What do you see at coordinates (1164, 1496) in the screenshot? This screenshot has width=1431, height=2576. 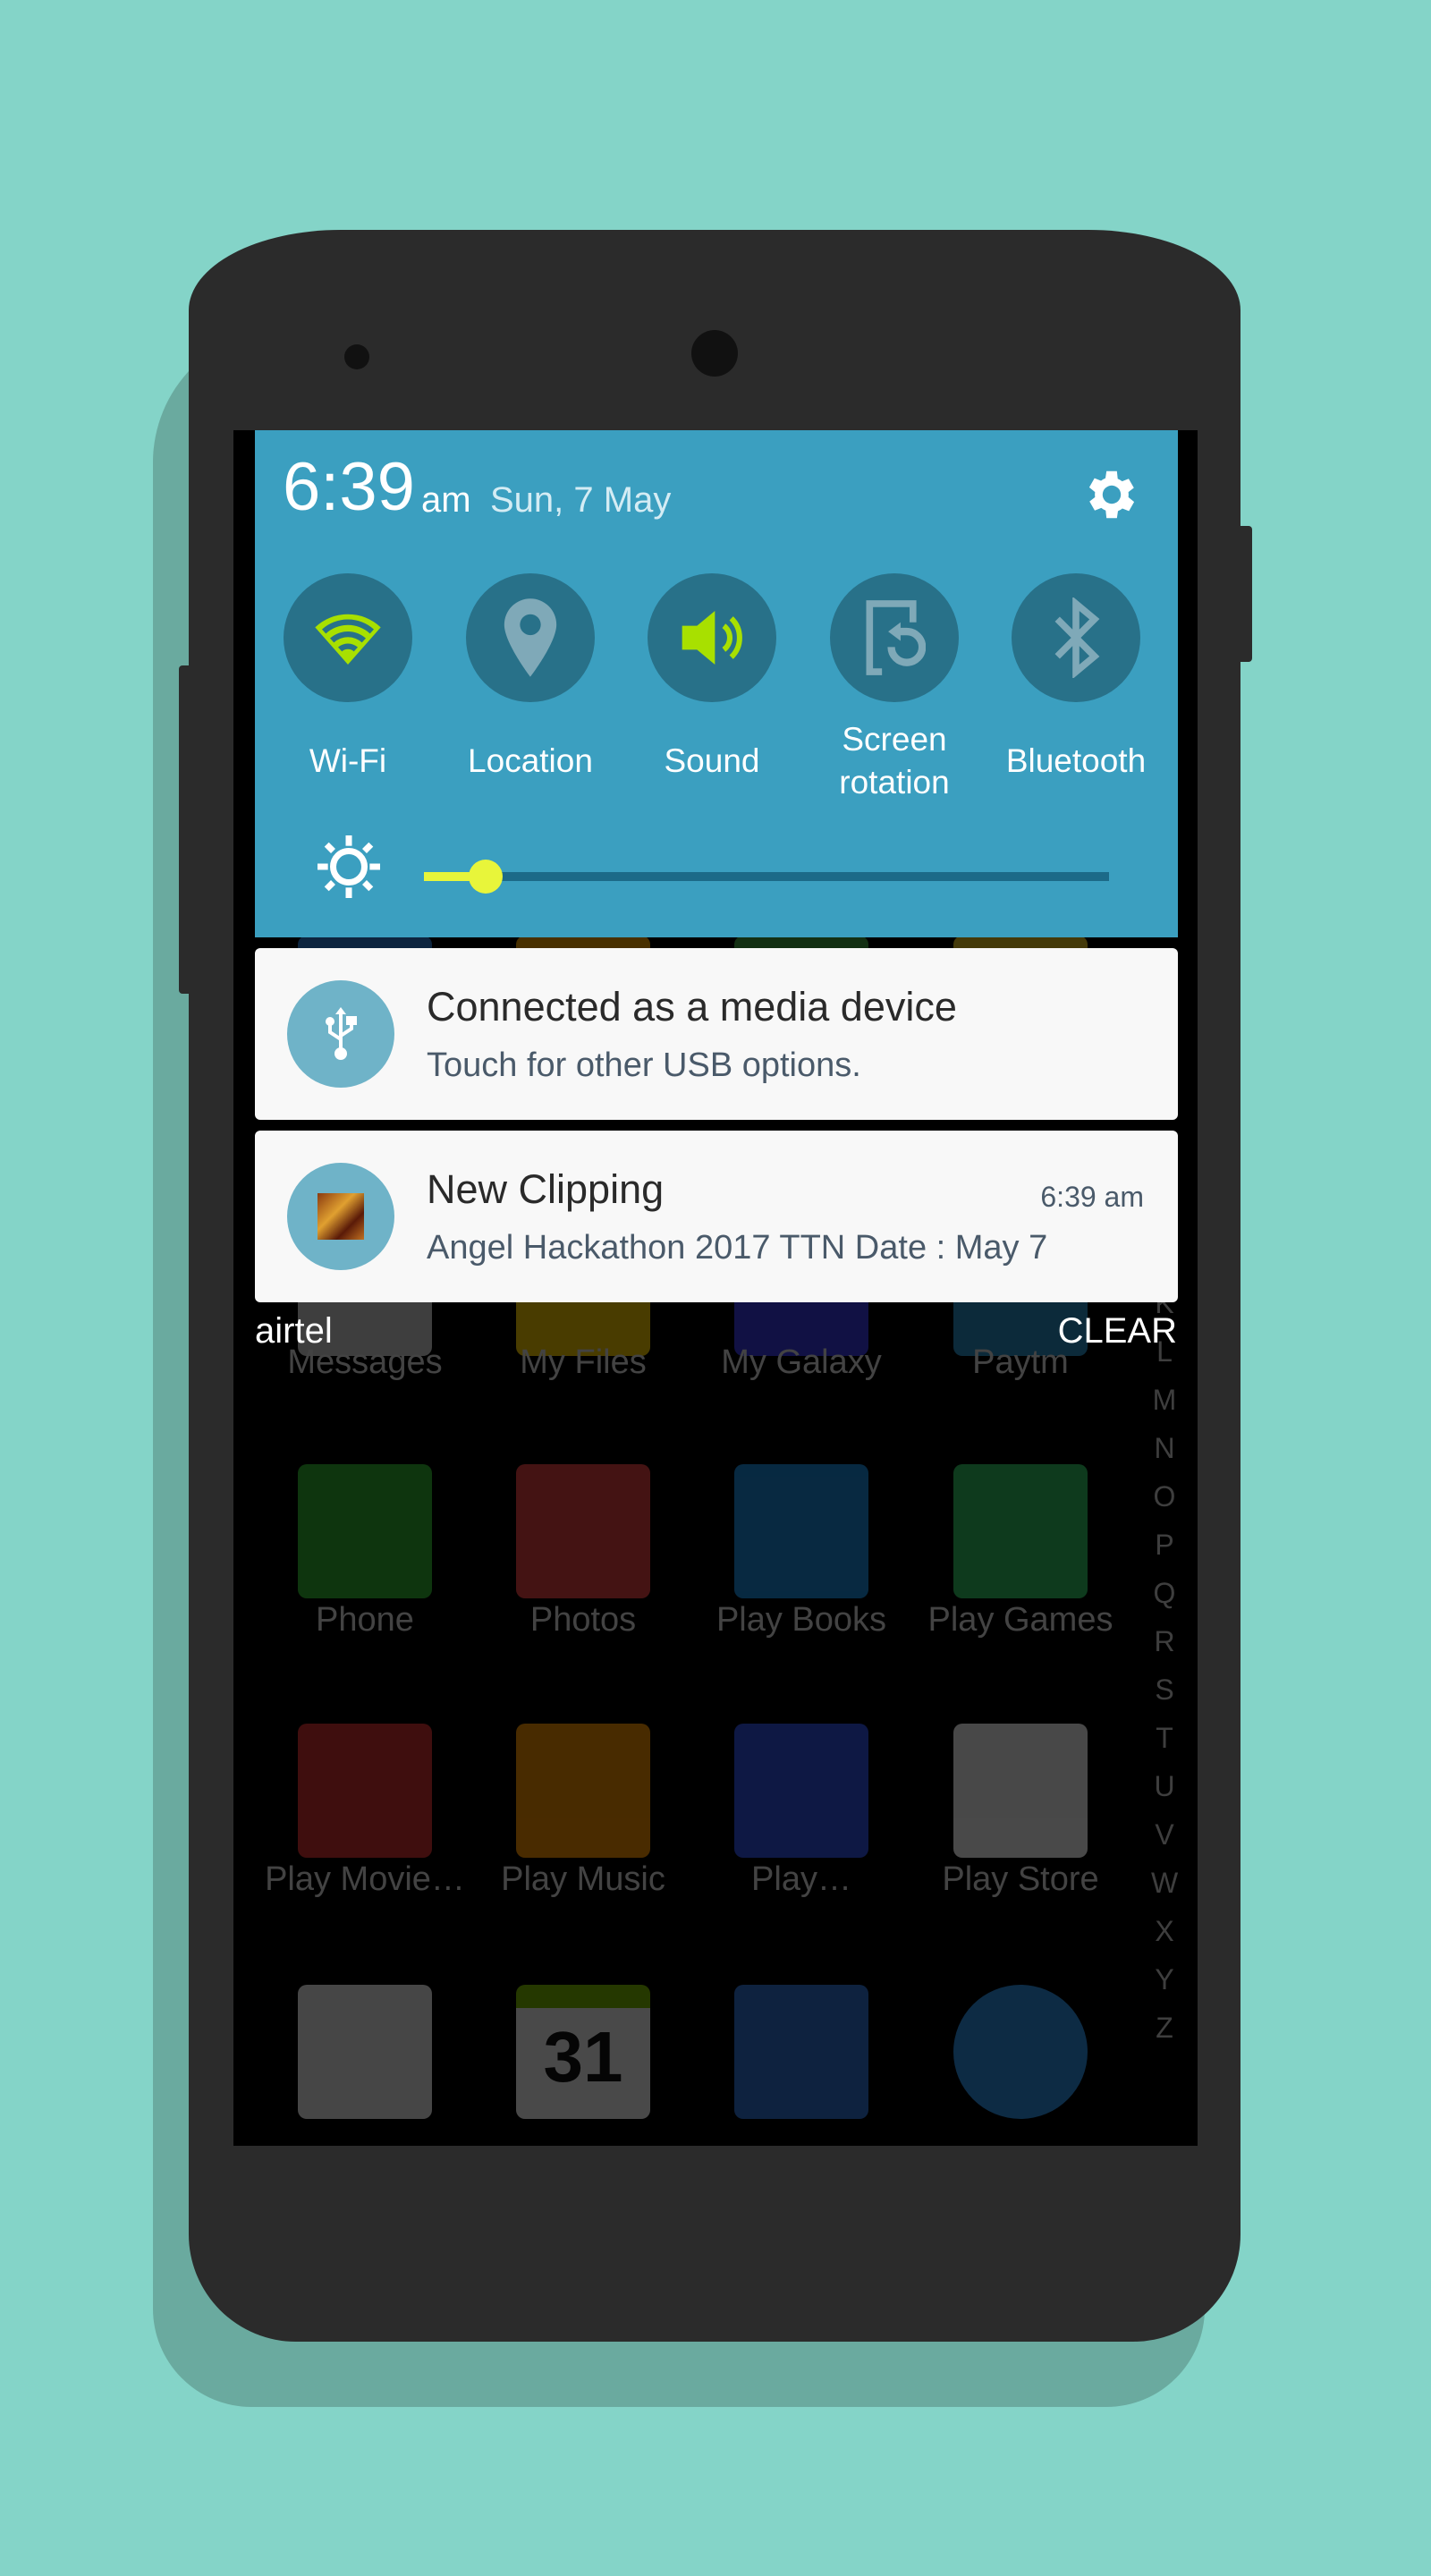 I see `alphabet-index-letter: O` at bounding box center [1164, 1496].